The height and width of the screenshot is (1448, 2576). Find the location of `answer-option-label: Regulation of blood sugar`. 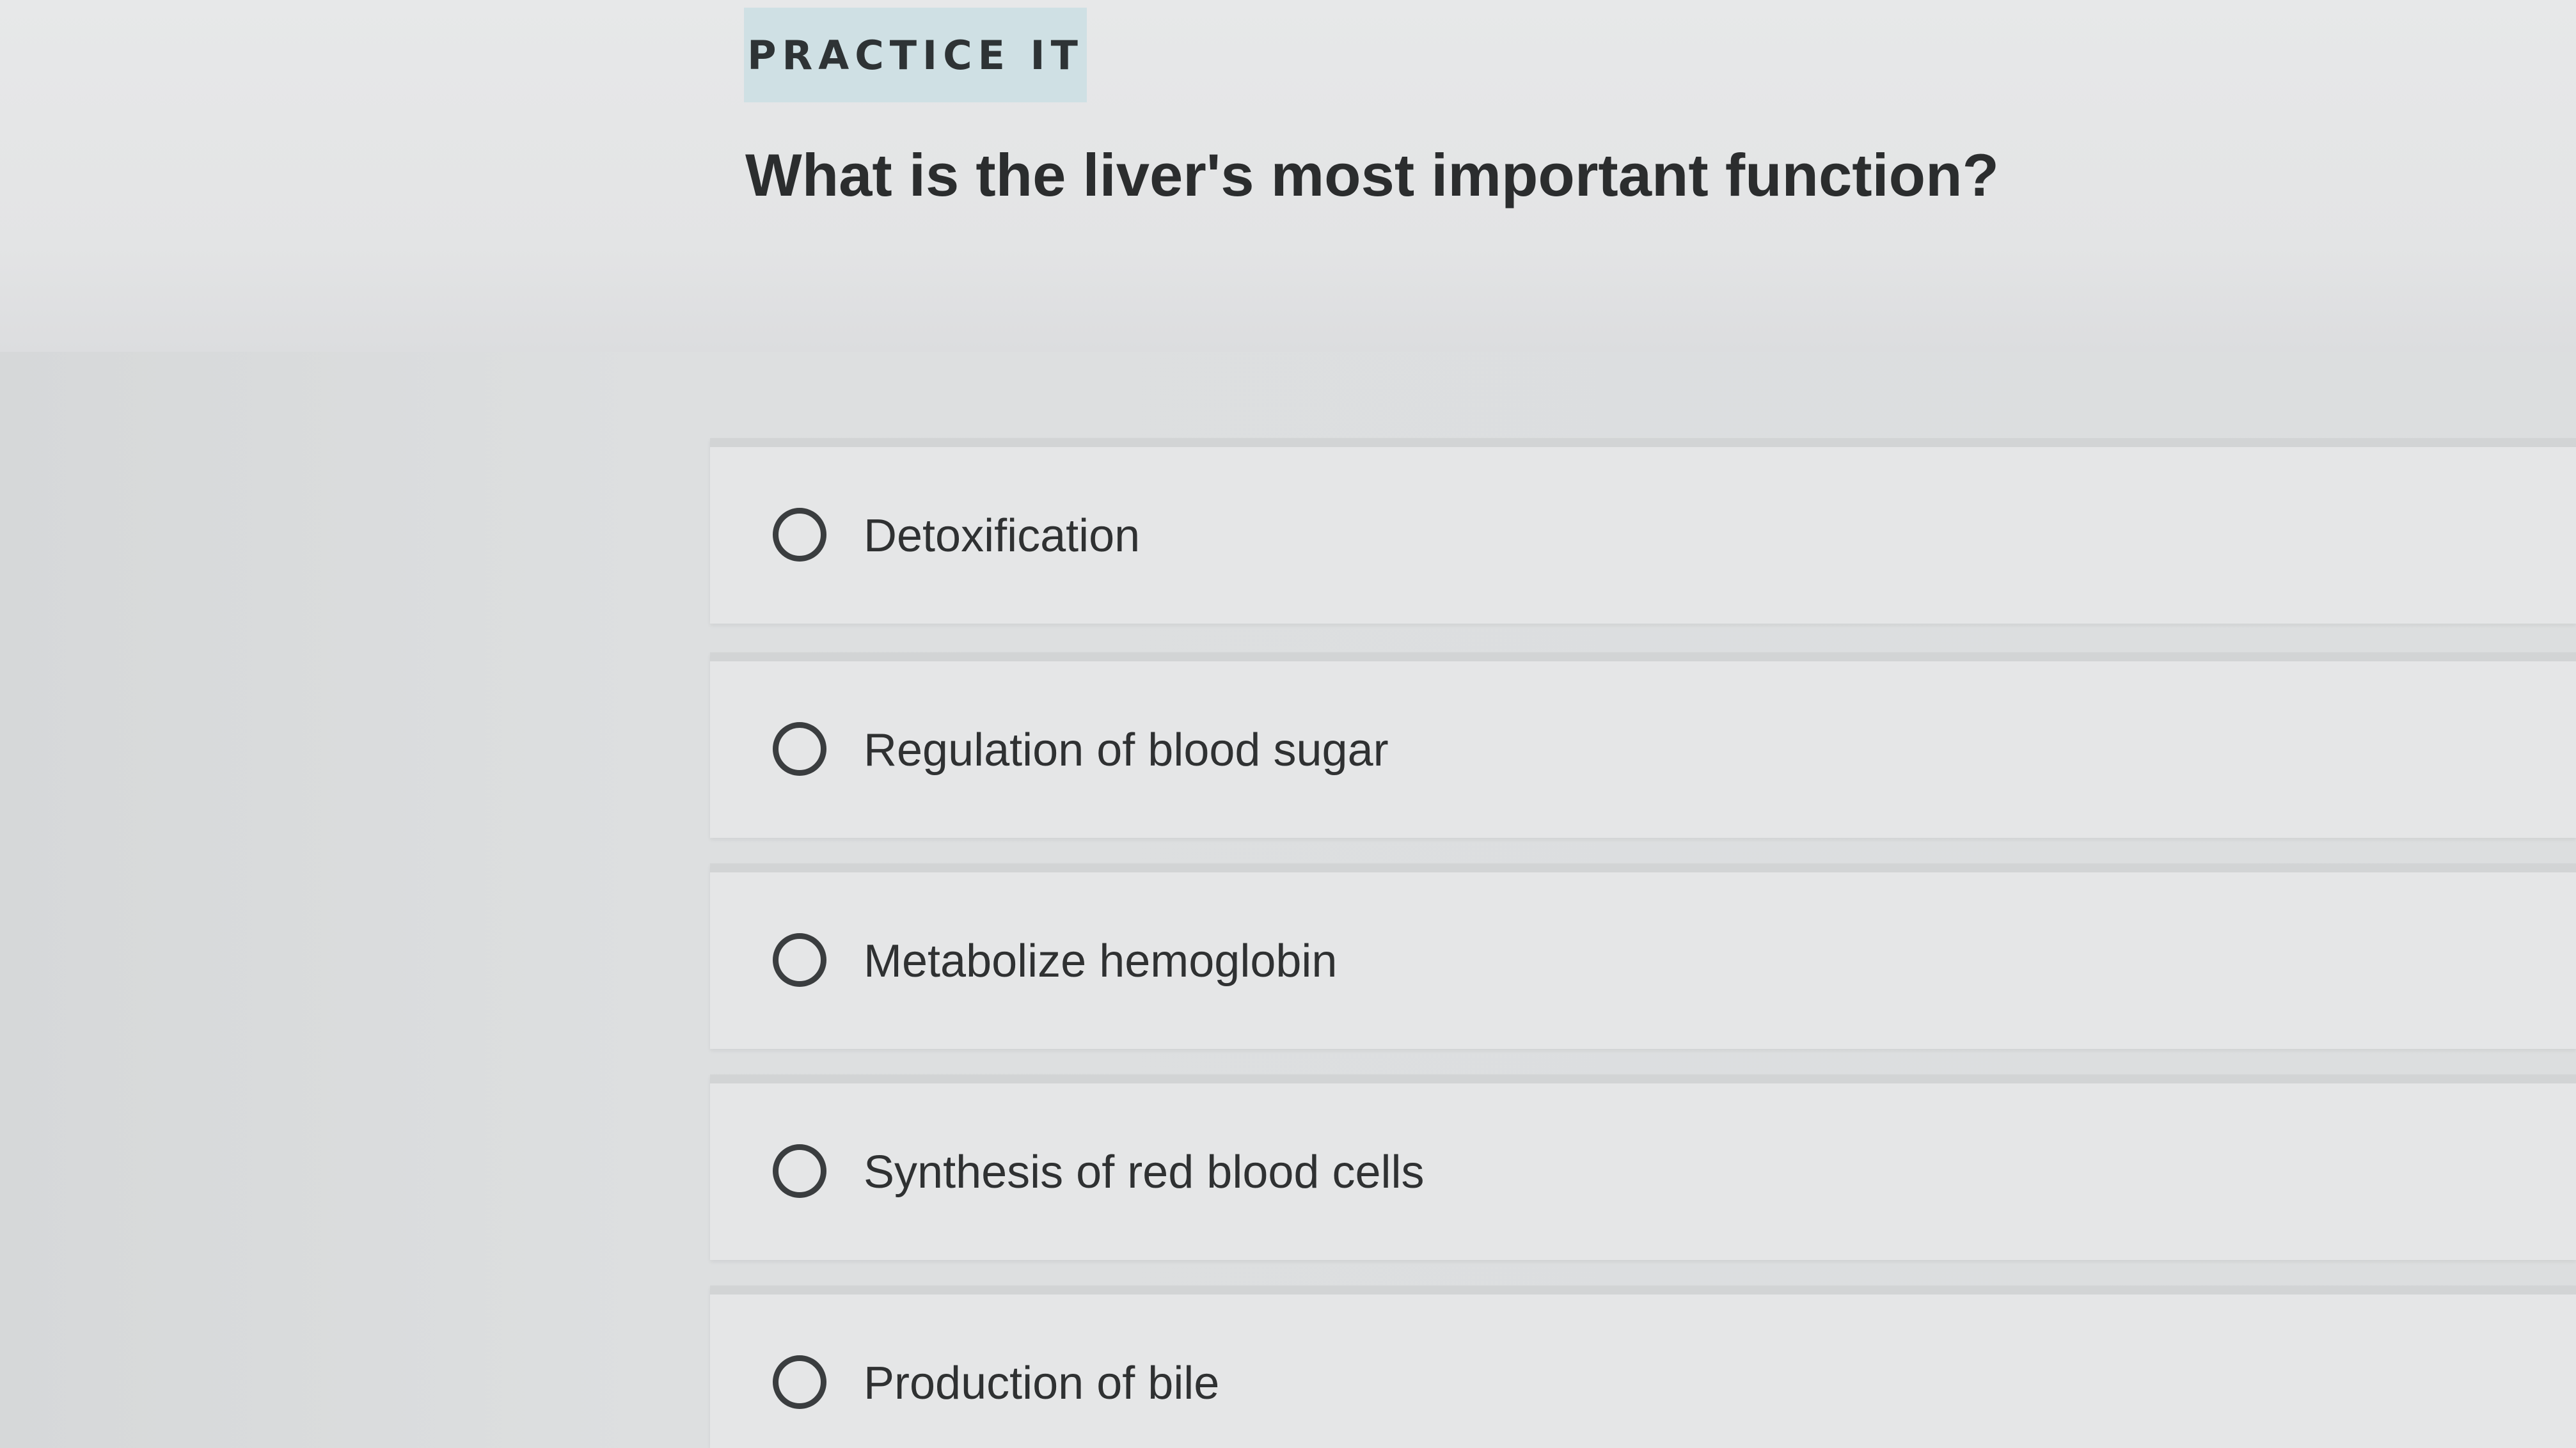

answer-option-label: Regulation of blood sugar is located at coordinates (1126, 750).